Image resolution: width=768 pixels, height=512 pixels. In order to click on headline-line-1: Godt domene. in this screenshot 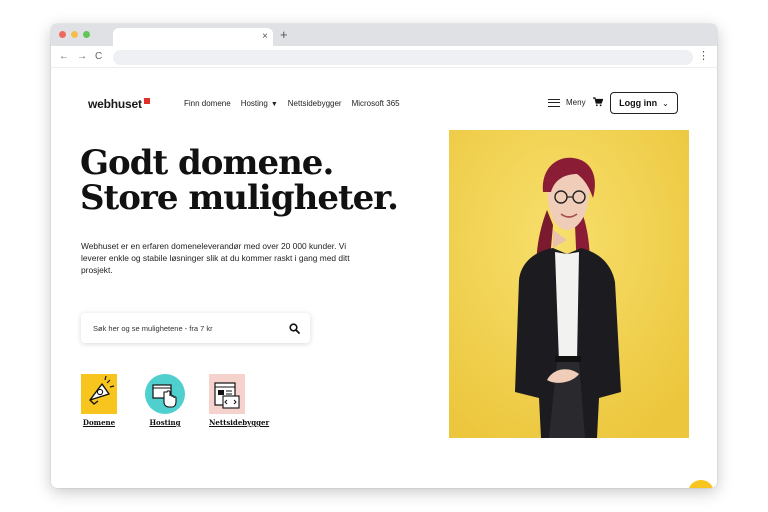, I will do `click(207, 163)`.